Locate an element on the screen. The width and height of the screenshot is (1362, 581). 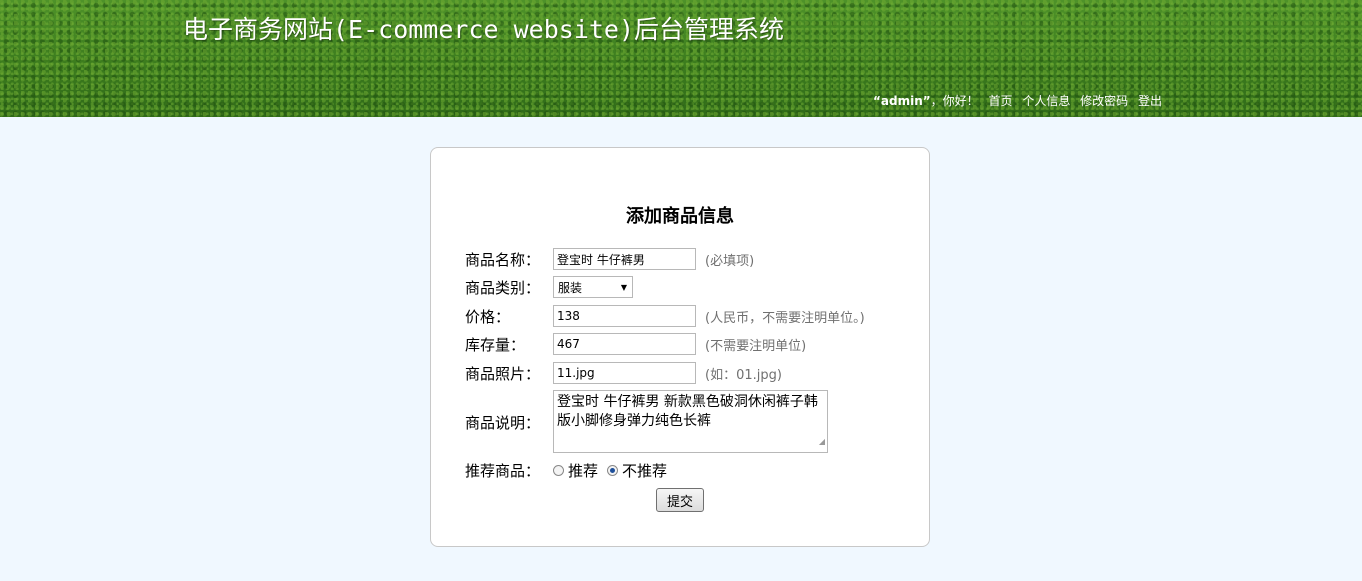
recommend-radio-group: 推荐 不推荐 is located at coordinates (614, 470).